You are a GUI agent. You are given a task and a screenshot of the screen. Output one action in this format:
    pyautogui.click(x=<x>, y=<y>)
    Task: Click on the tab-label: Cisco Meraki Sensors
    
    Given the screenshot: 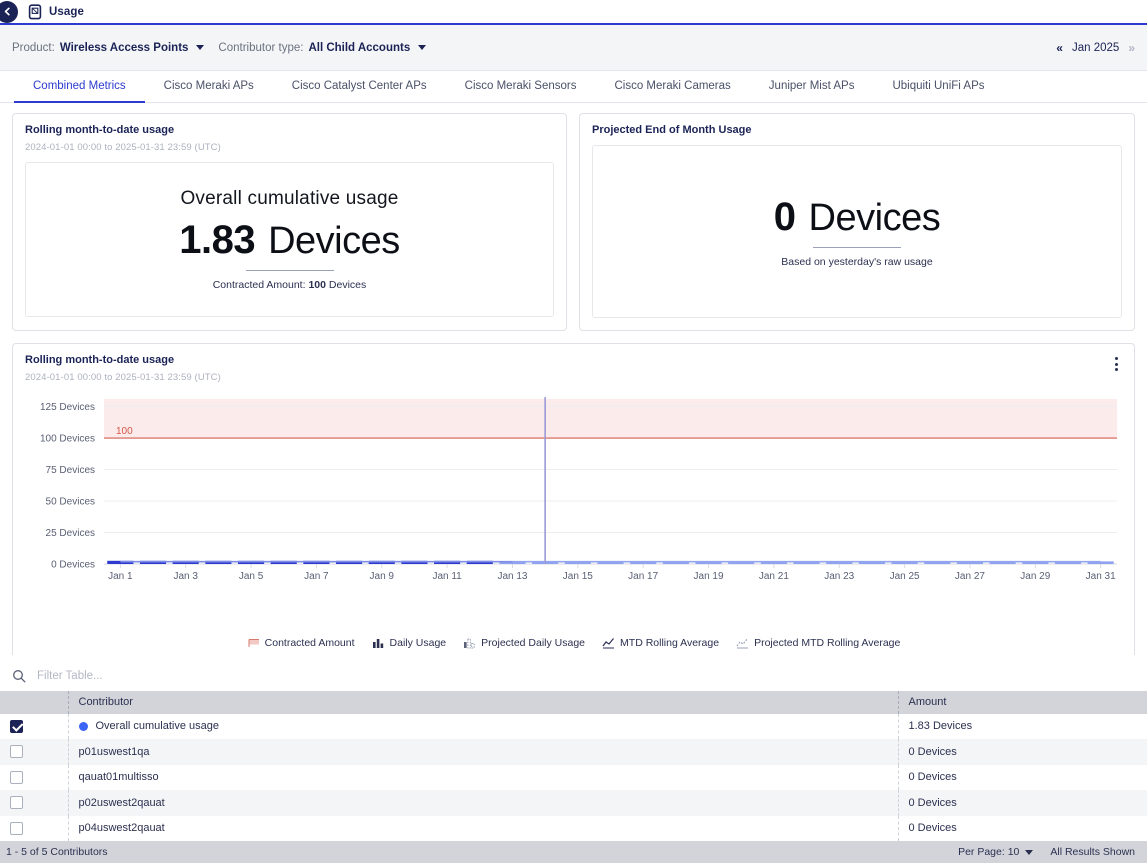 What is the action you would take?
    pyautogui.click(x=520, y=86)
    